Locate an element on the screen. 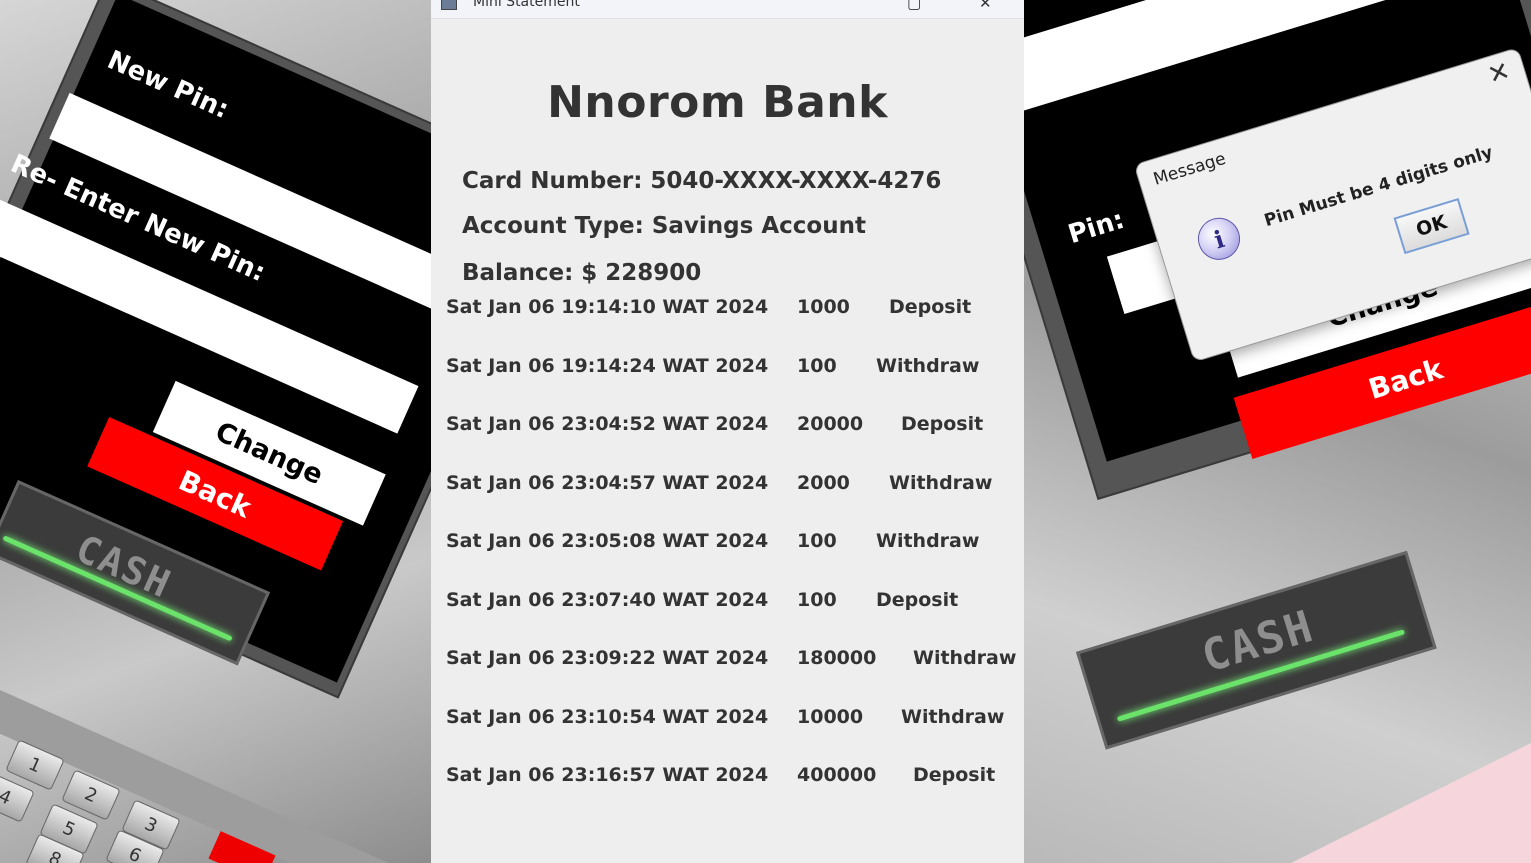 Image resolution: width=1531 pixels, height=863 pixels. bank-name: Nnorom Bank is located at coordinates (717, 102).